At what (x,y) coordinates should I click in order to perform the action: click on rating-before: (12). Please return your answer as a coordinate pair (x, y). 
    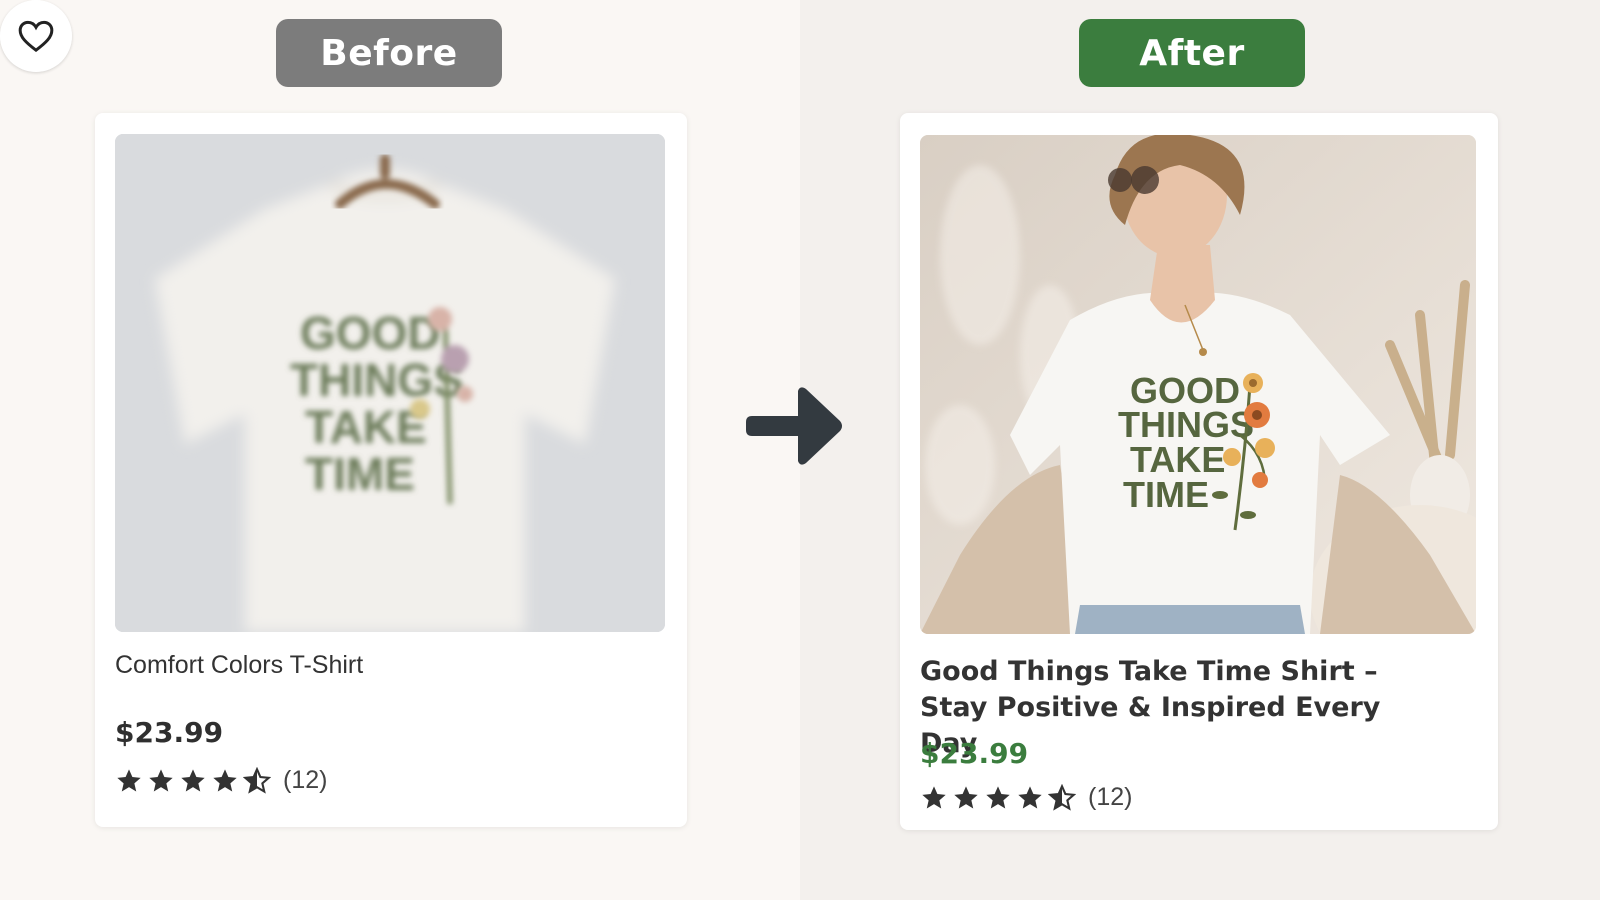
    Looking at the image, I should click on (221, 780).